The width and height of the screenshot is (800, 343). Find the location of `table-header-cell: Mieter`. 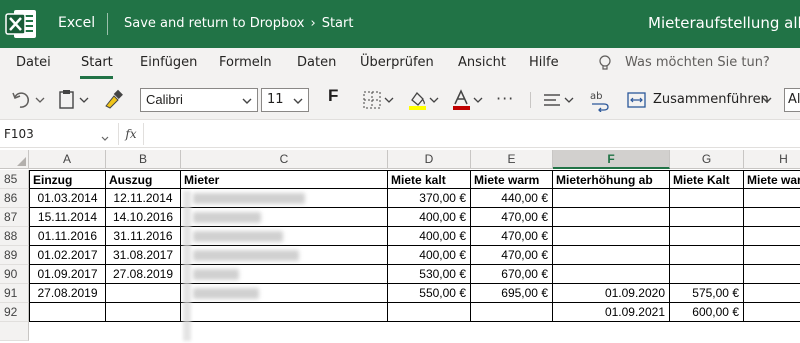

table-header-cell: Mieter is located at coordinates (284, 179).